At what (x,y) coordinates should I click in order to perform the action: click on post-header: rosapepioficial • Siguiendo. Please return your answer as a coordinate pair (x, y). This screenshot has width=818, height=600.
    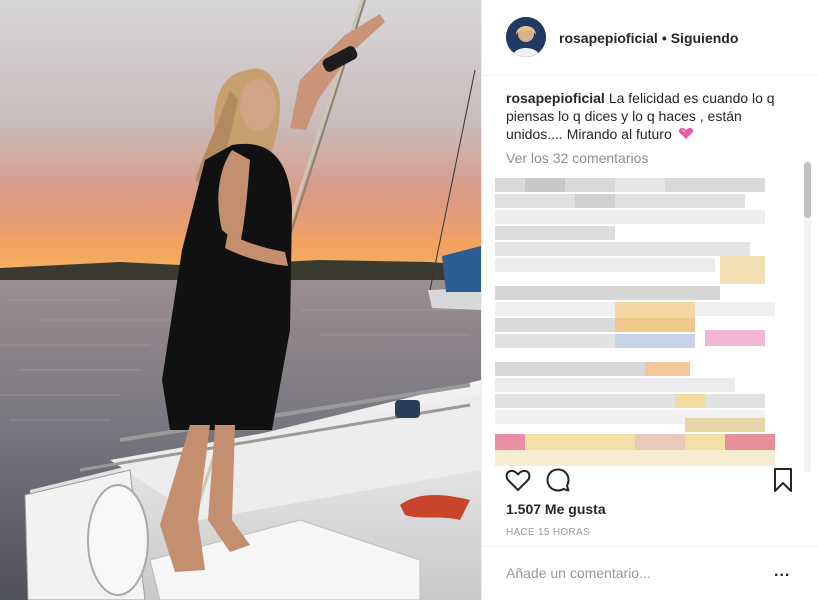
    Looking at the image, I should click on (650, 38).